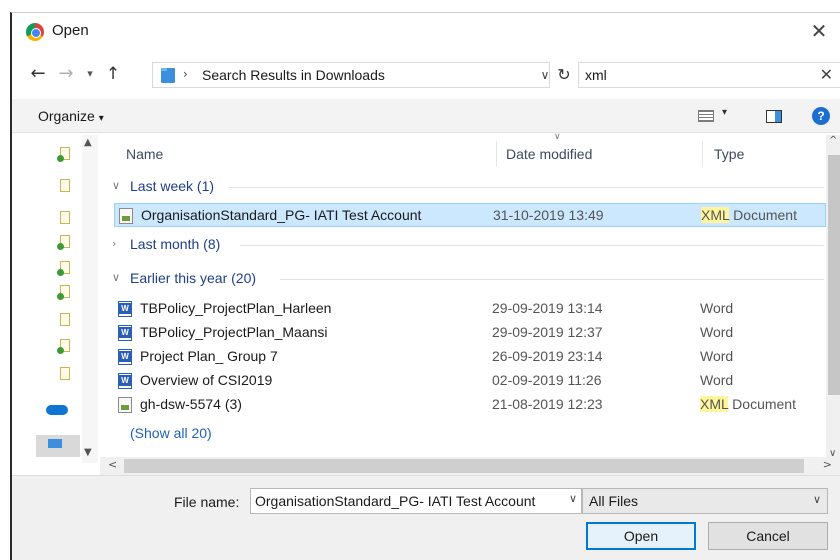  Describe the element at coordinates (172, 186) in the screenshot. I see `group-label: Last week (1)` at that location.